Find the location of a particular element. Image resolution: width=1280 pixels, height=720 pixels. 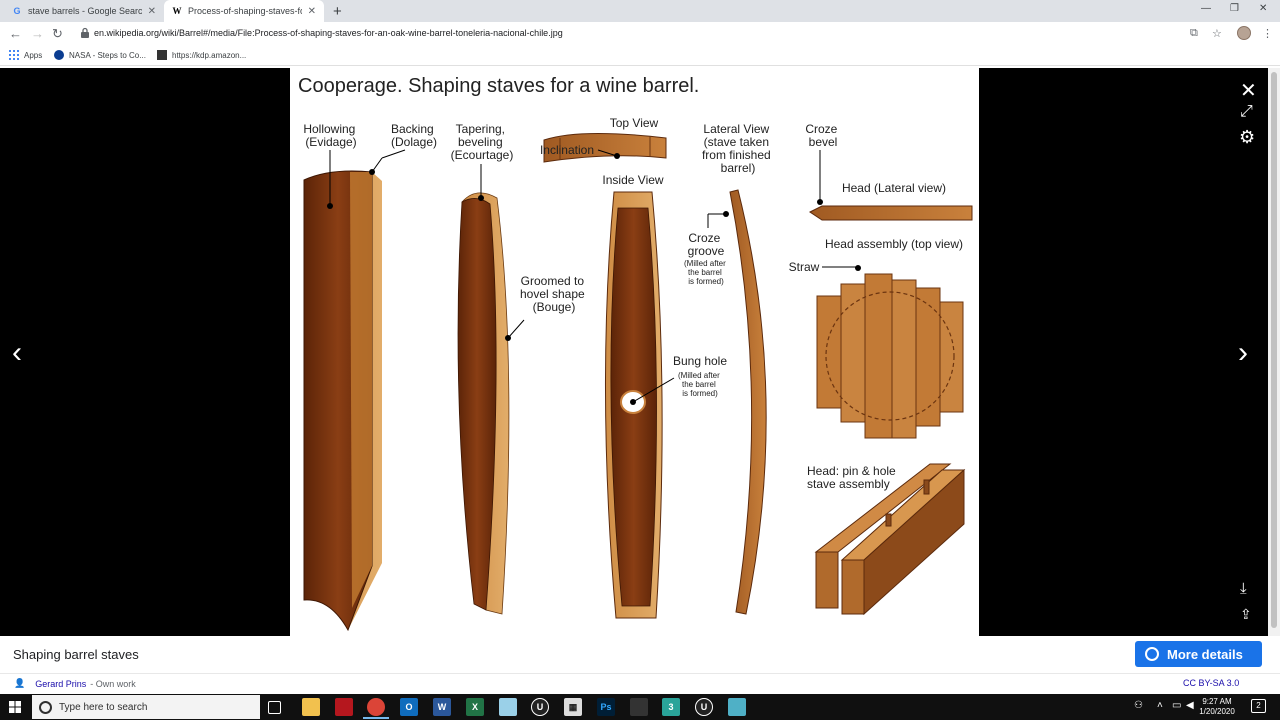

tab-title: Process-of-shaping-staves-for-a is located at coordinates (245, 11).